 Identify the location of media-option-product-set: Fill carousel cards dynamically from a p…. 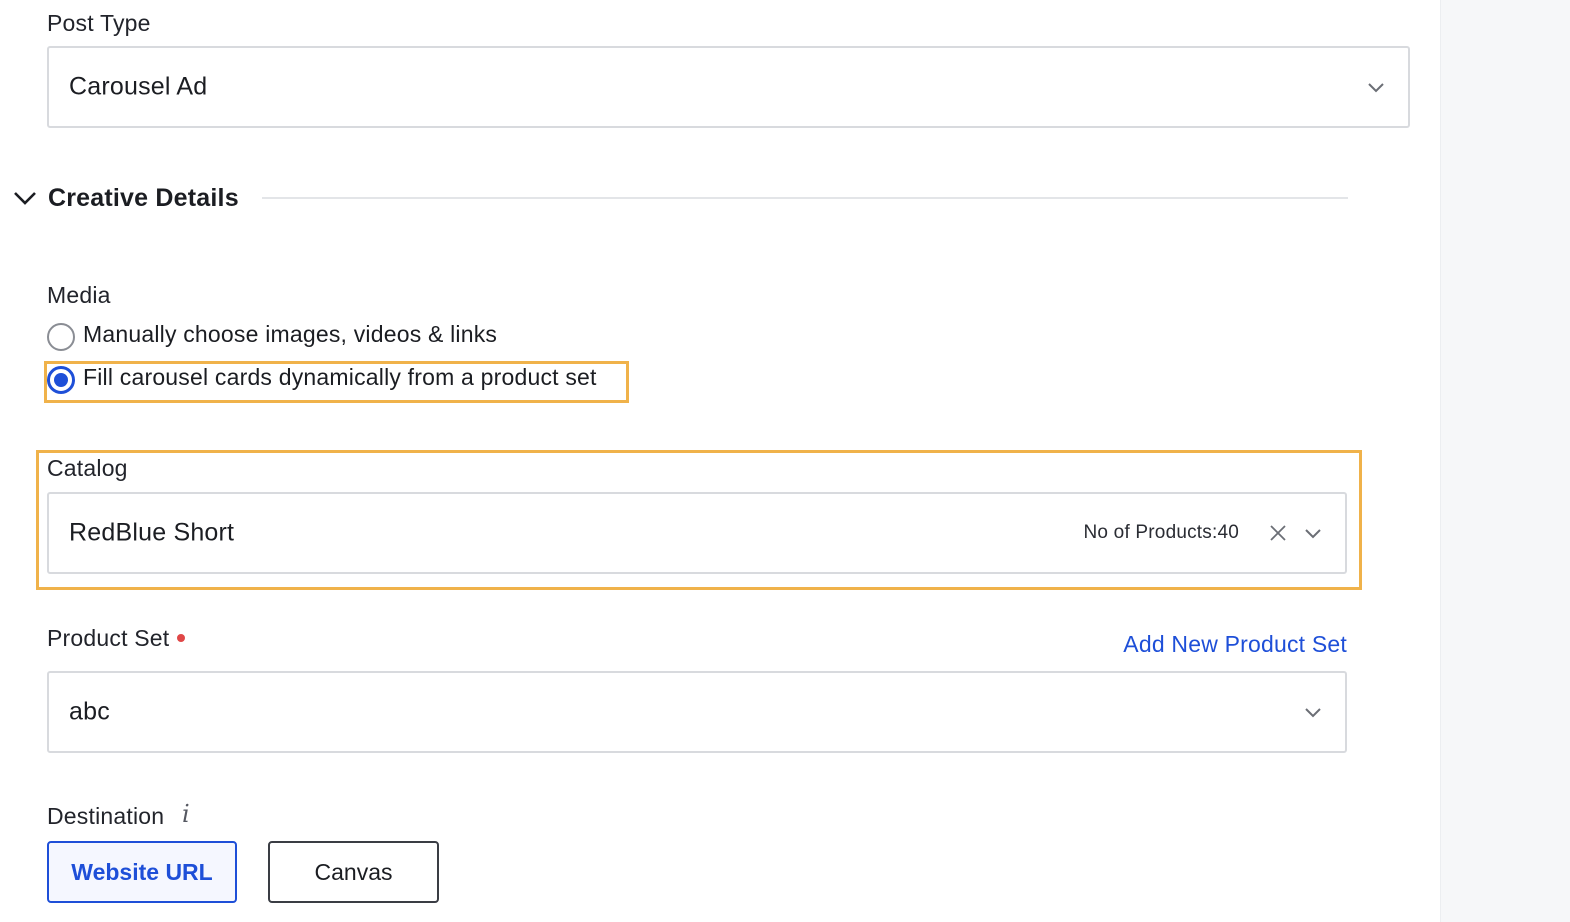
(337, 381).